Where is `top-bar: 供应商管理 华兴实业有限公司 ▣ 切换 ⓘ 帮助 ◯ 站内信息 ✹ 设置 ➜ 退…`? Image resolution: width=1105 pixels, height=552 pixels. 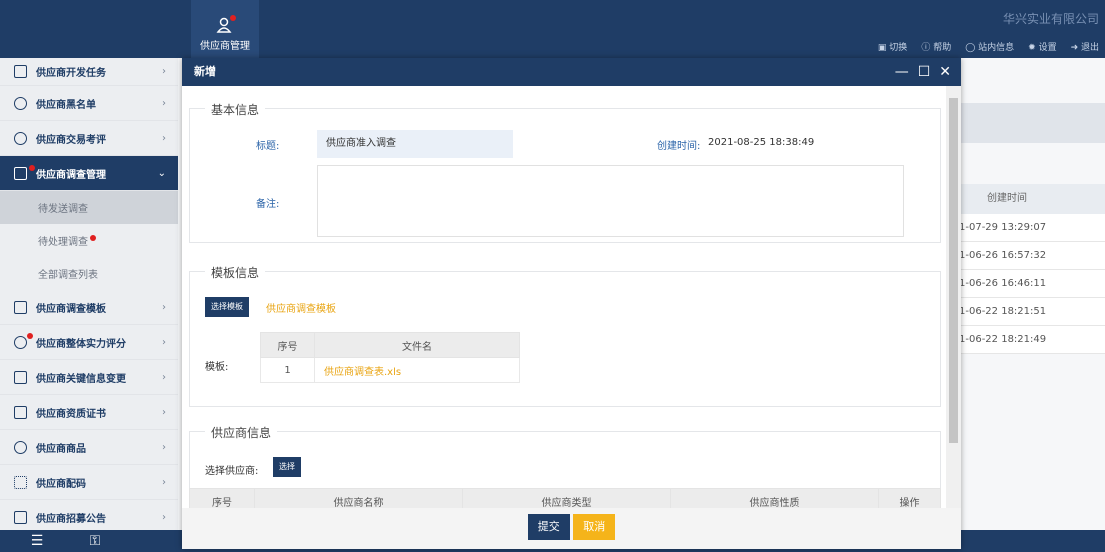 top-bar: 供应商管理 华兴实业有限公司 ▣ 切换 ⓘ 帮助 ◯ 站内信息 ✹ 设置 ➜ 退… is located at coordinates (552, 29).